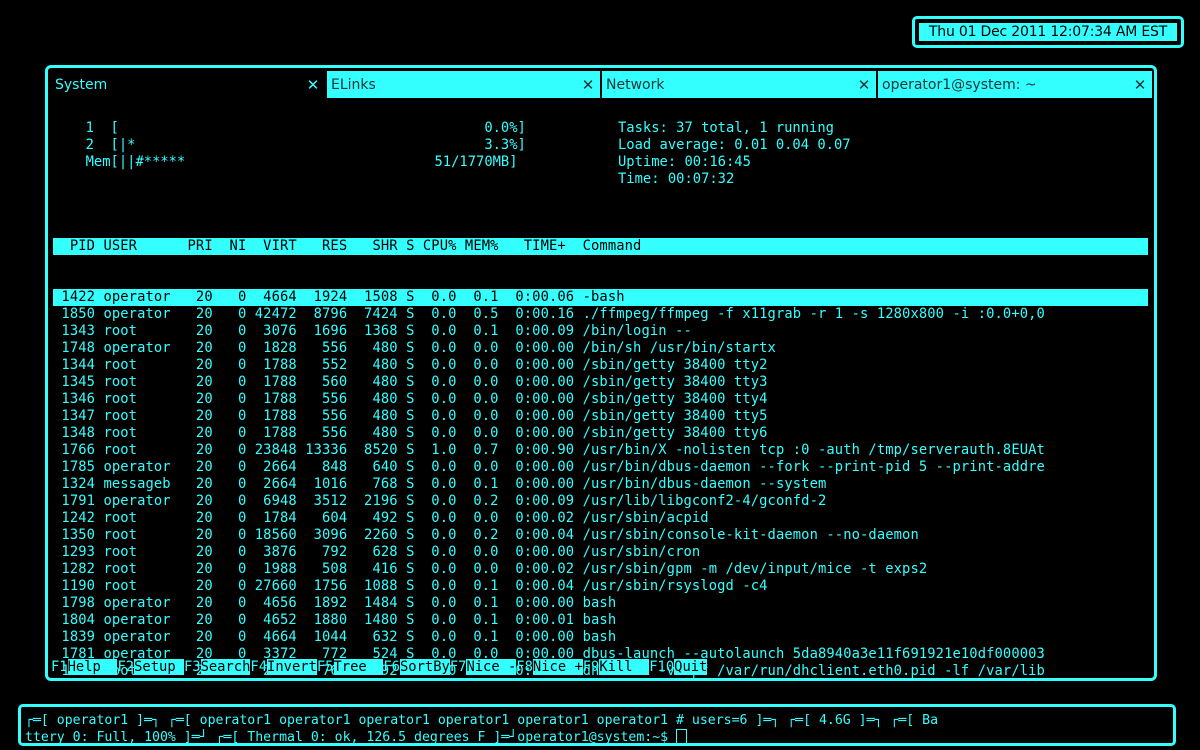 The height and width of the screenshot is (750, 1200). I want to click on fkey-key: F6, so click(391, 667).